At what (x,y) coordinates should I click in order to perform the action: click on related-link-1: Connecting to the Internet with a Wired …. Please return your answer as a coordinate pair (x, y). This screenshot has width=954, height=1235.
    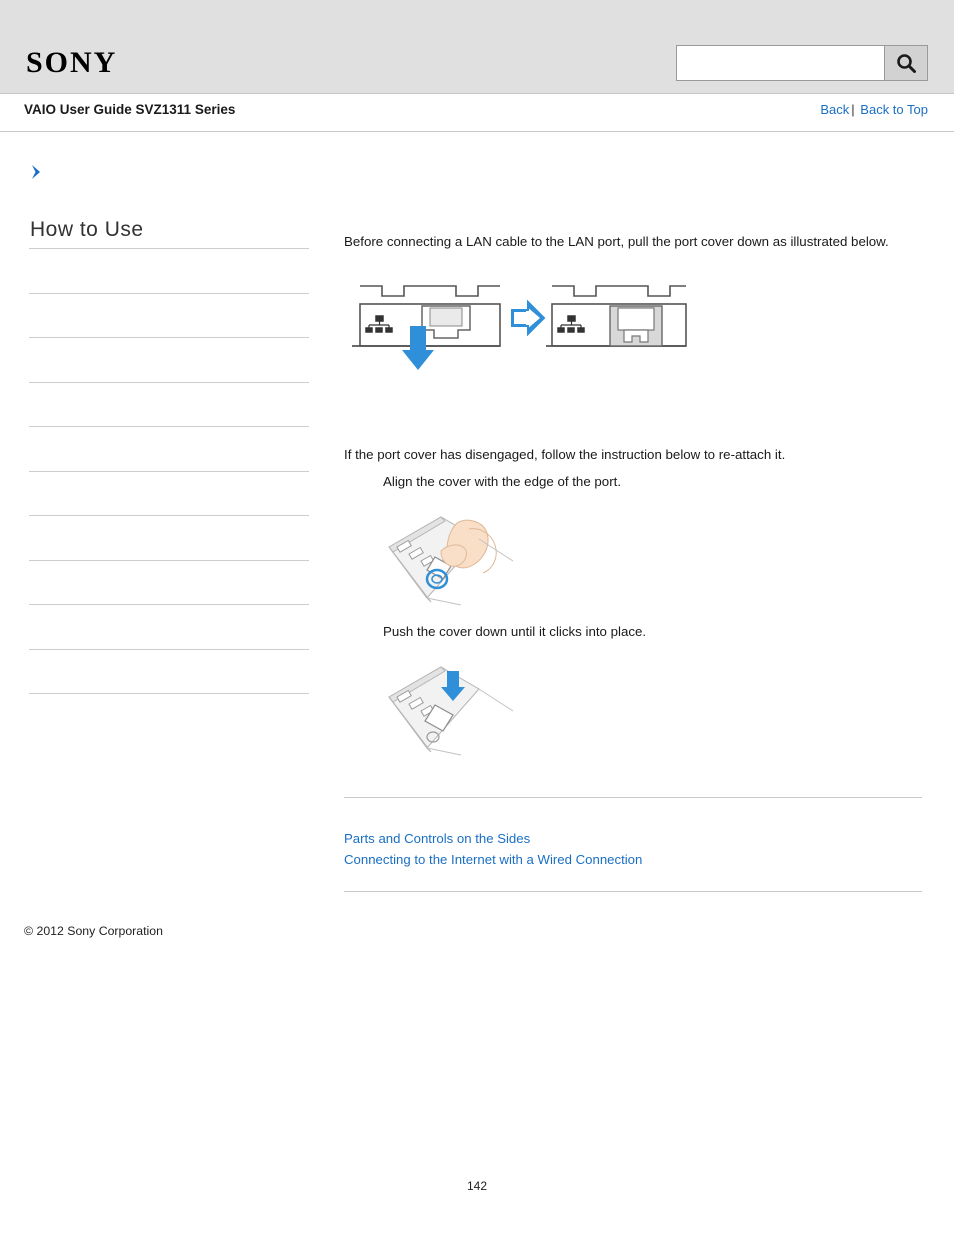
    Looking at the image, I should click on (633, 859).